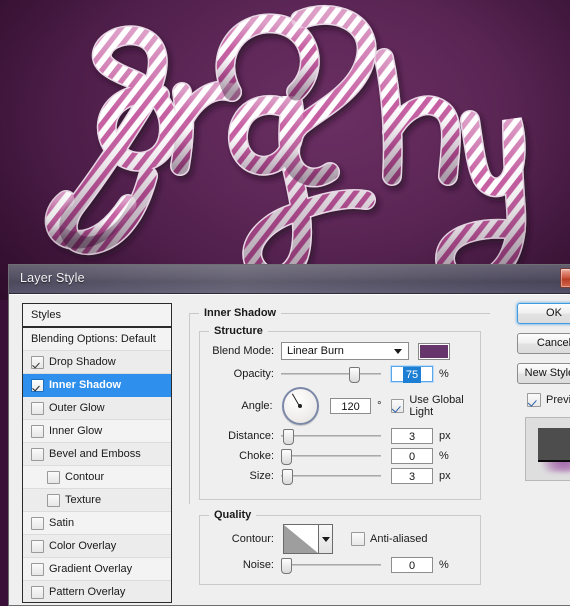 This screenshot has height=606, width=570. Describe the element at coordinates (97, 362) in the screenshot. I see `sidebar-item-drop-shadow: Drop Shadow` at that location.